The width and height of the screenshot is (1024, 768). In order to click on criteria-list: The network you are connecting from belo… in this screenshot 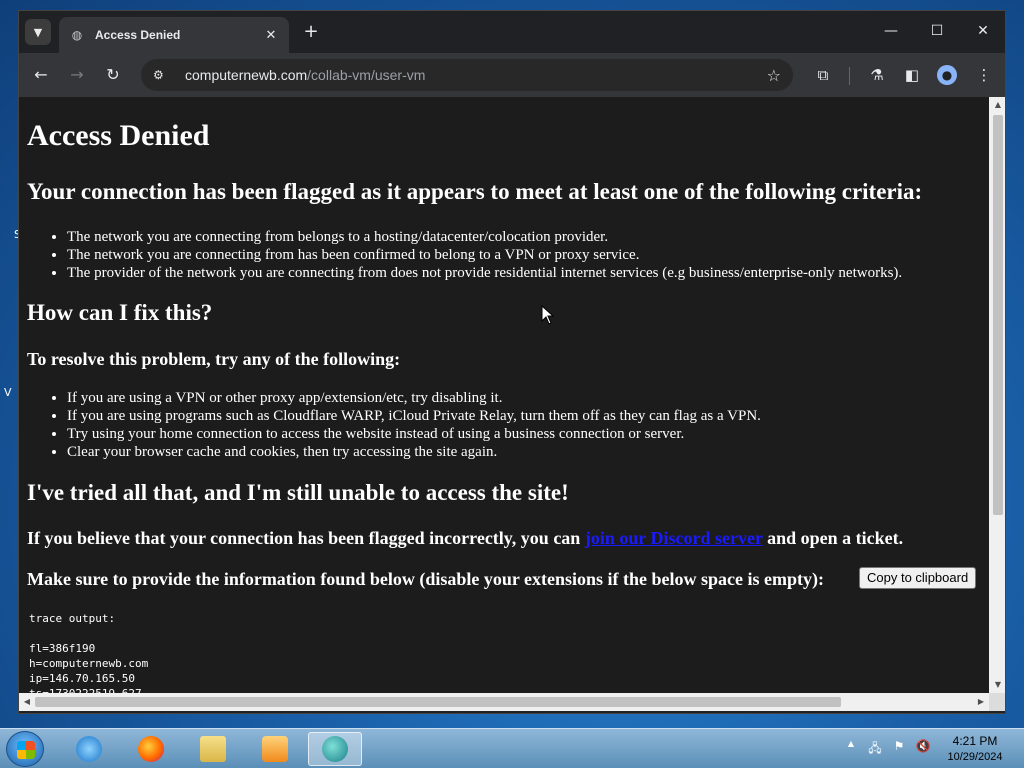, I will do `click(484, 255)`.